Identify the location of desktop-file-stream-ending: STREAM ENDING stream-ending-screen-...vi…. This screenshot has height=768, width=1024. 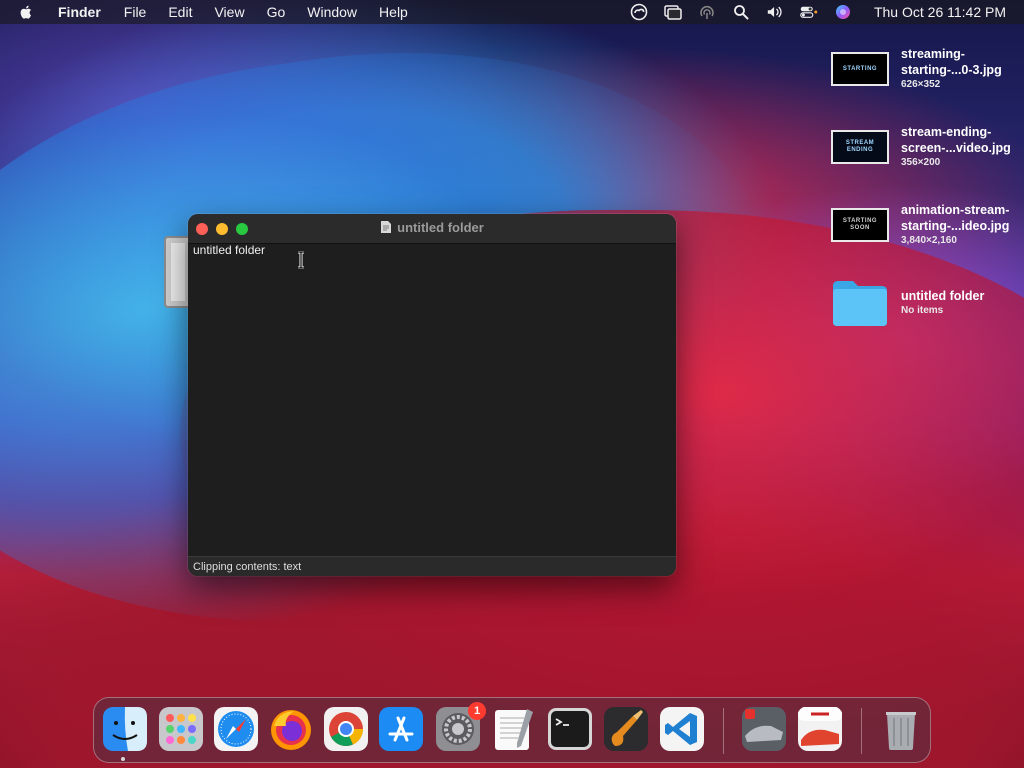
(926, 151).